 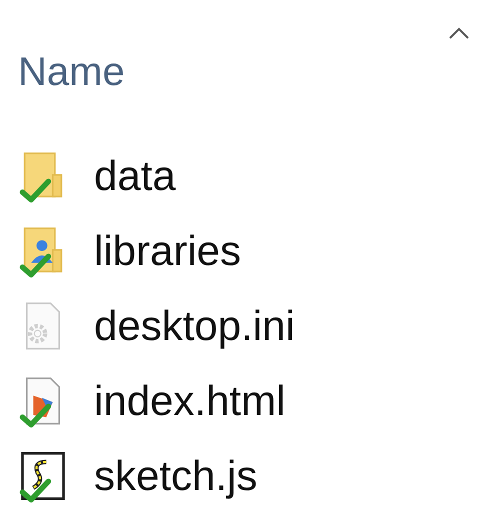 What do you see at coordinates (190, 401) in the screenshot?
I see `file-name: index.html` at bounding box center [190, 401].